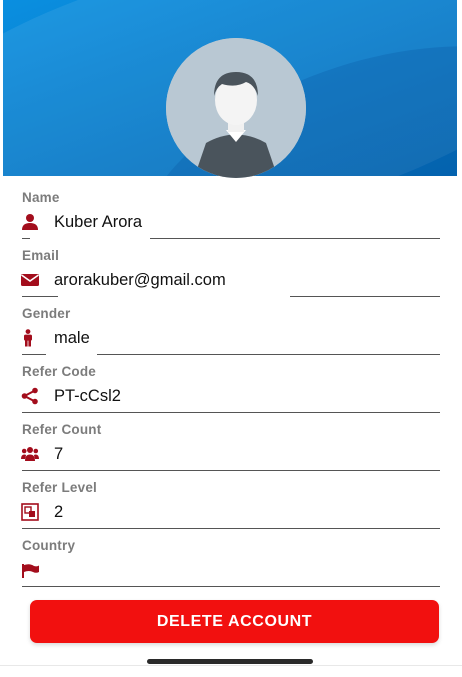 The image size is (462, 677). I want to click on gender-value: male, so click(72, 338).